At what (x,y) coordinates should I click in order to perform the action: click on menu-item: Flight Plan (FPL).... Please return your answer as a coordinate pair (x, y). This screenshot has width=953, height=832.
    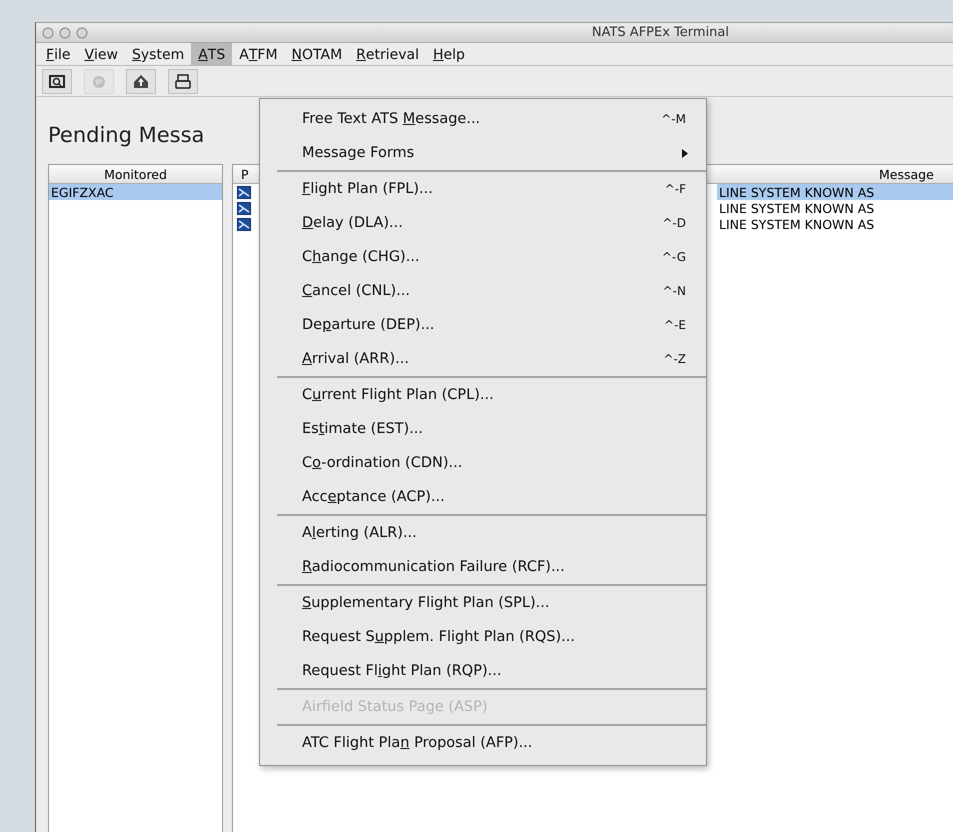
    Looking at the image, I should click on (483, 189).